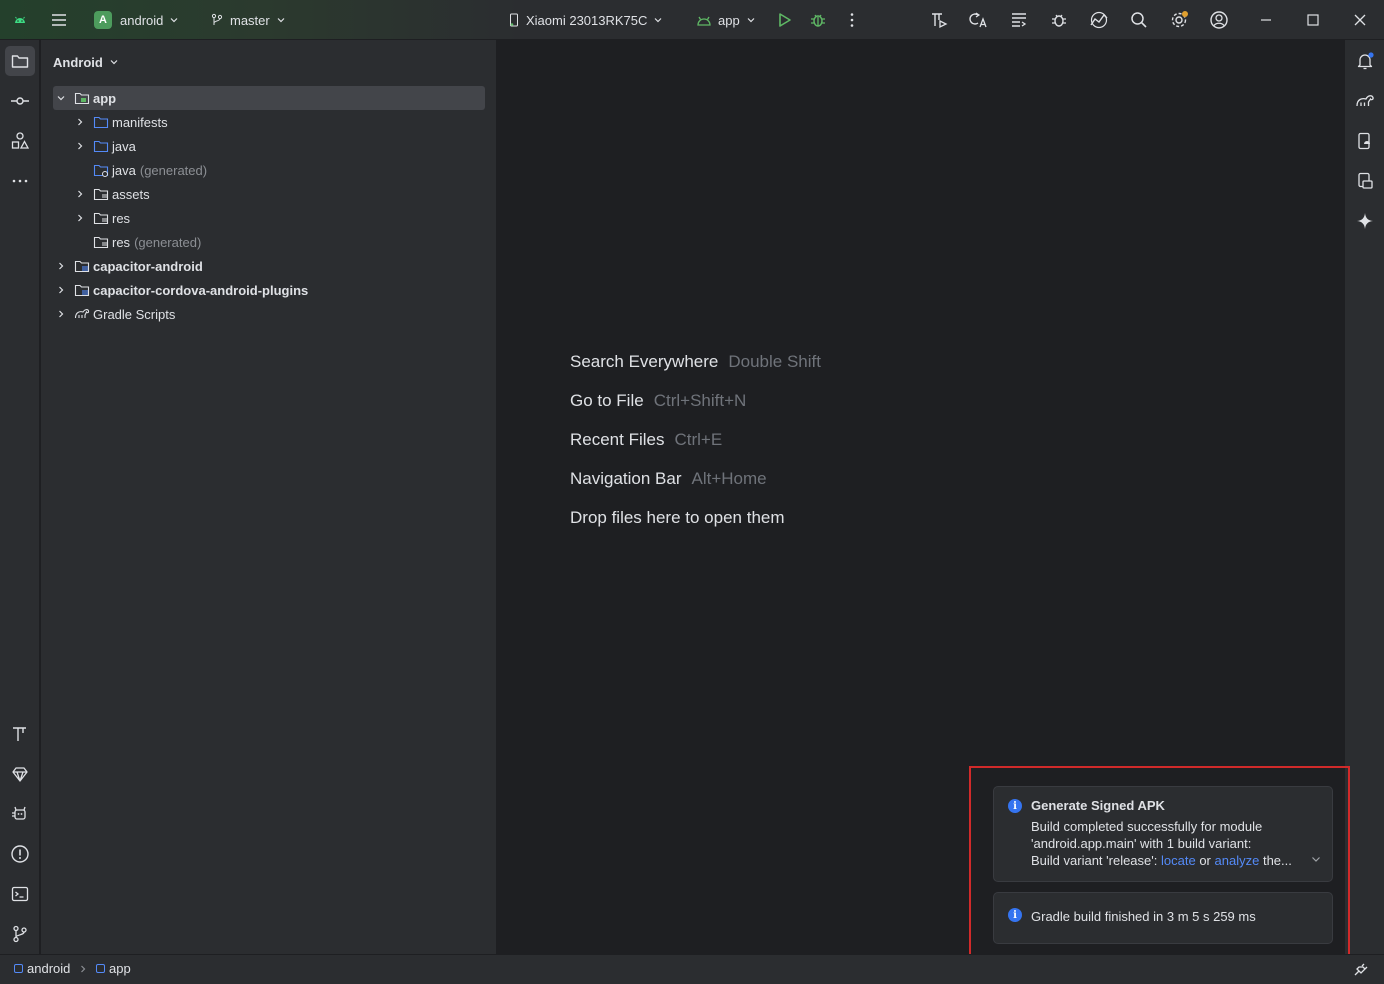 This screenshot has width=1384, height=984. I want to click on analyze-link: analyze, so click(1237, 860).